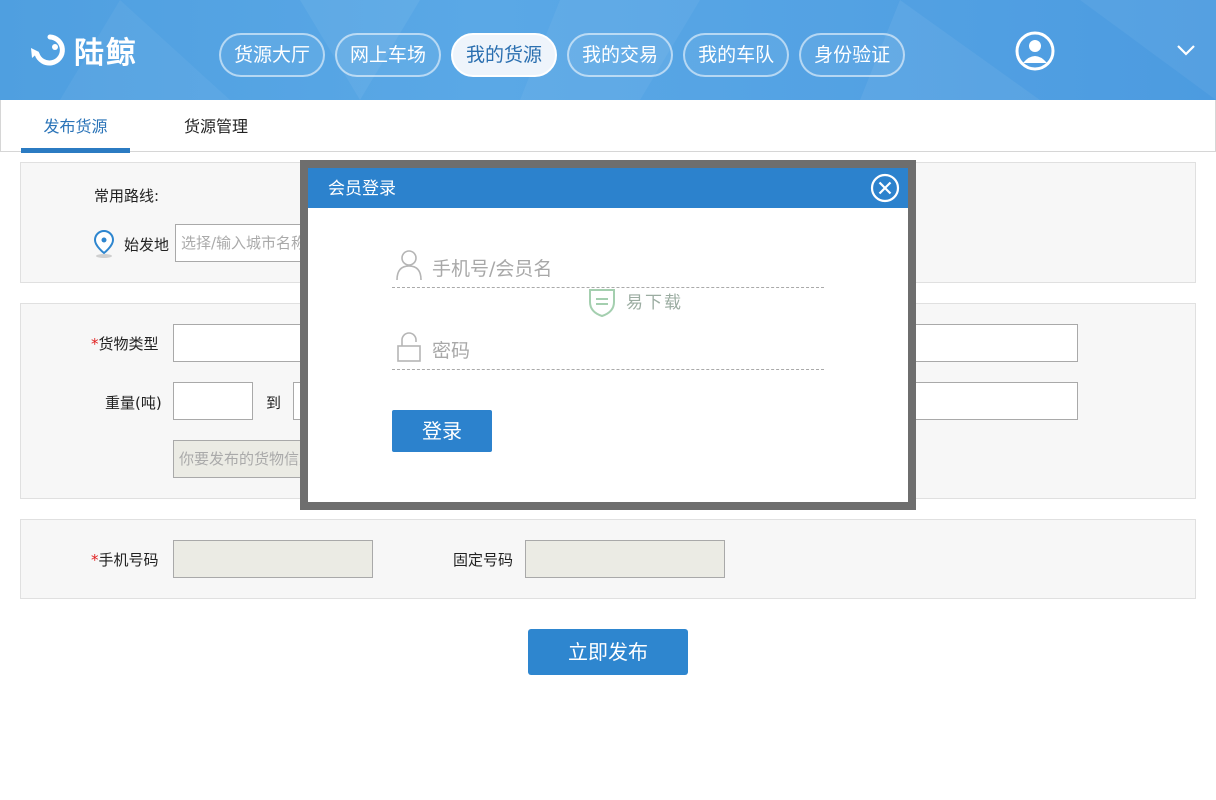 The width and height of the screenshot is (1216, 800). What do you see at coordinates (213, 401) in the screenshot?
I see `weight-min-input` at bounding box center [213, 401].